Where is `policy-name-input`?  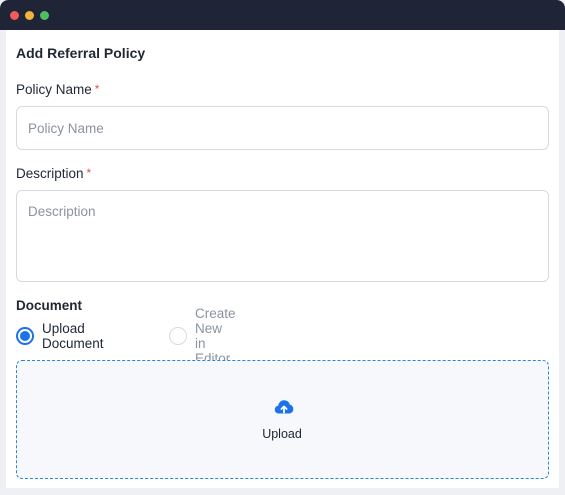 policy-name-input is located at coordinates (282, 128).